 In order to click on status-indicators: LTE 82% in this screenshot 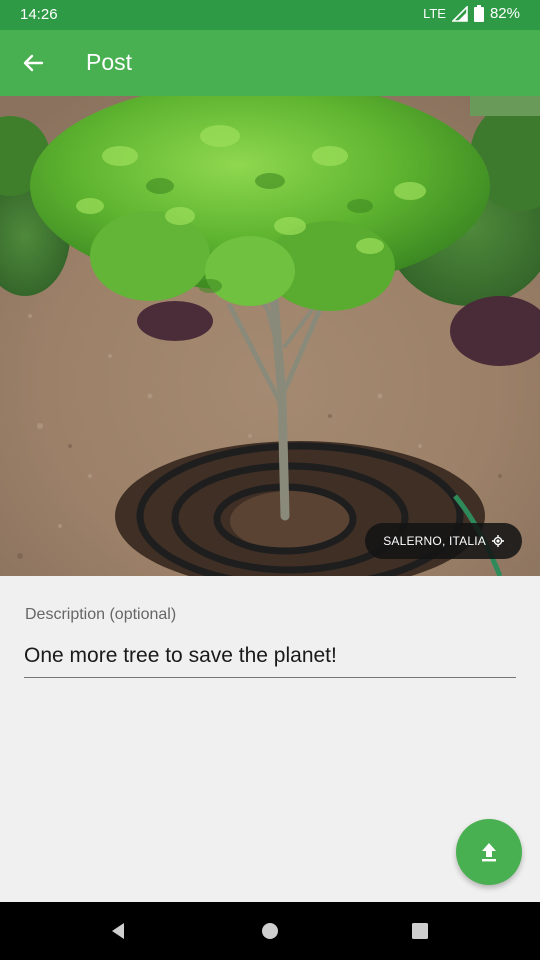, I will do `click(471, 13)`.